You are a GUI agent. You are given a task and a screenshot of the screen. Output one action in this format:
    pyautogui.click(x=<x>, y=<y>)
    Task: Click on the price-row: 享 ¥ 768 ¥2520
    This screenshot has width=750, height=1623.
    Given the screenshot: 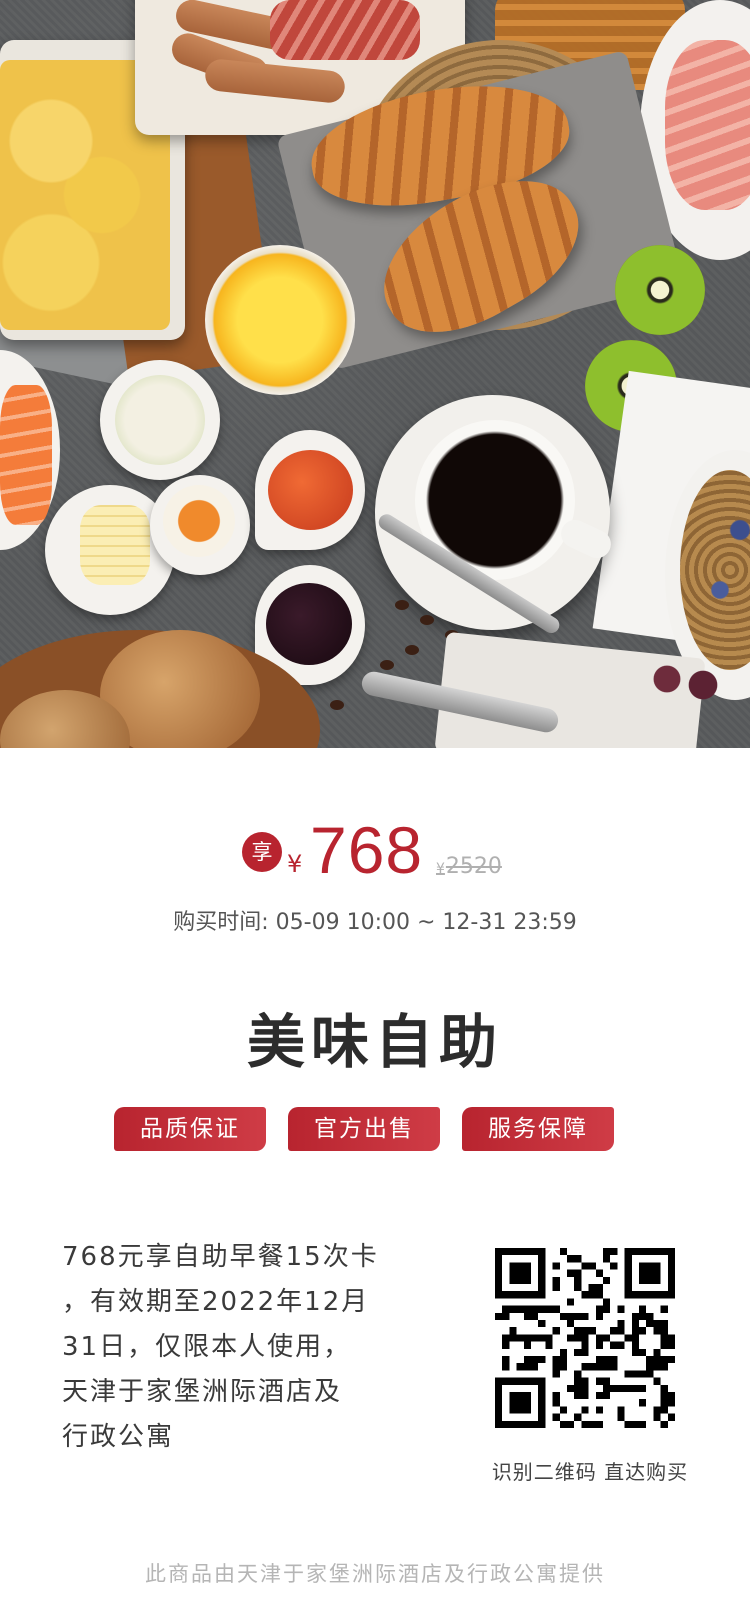 What is the action you would take?
    pyautogui.click(x=375, y=856)
    